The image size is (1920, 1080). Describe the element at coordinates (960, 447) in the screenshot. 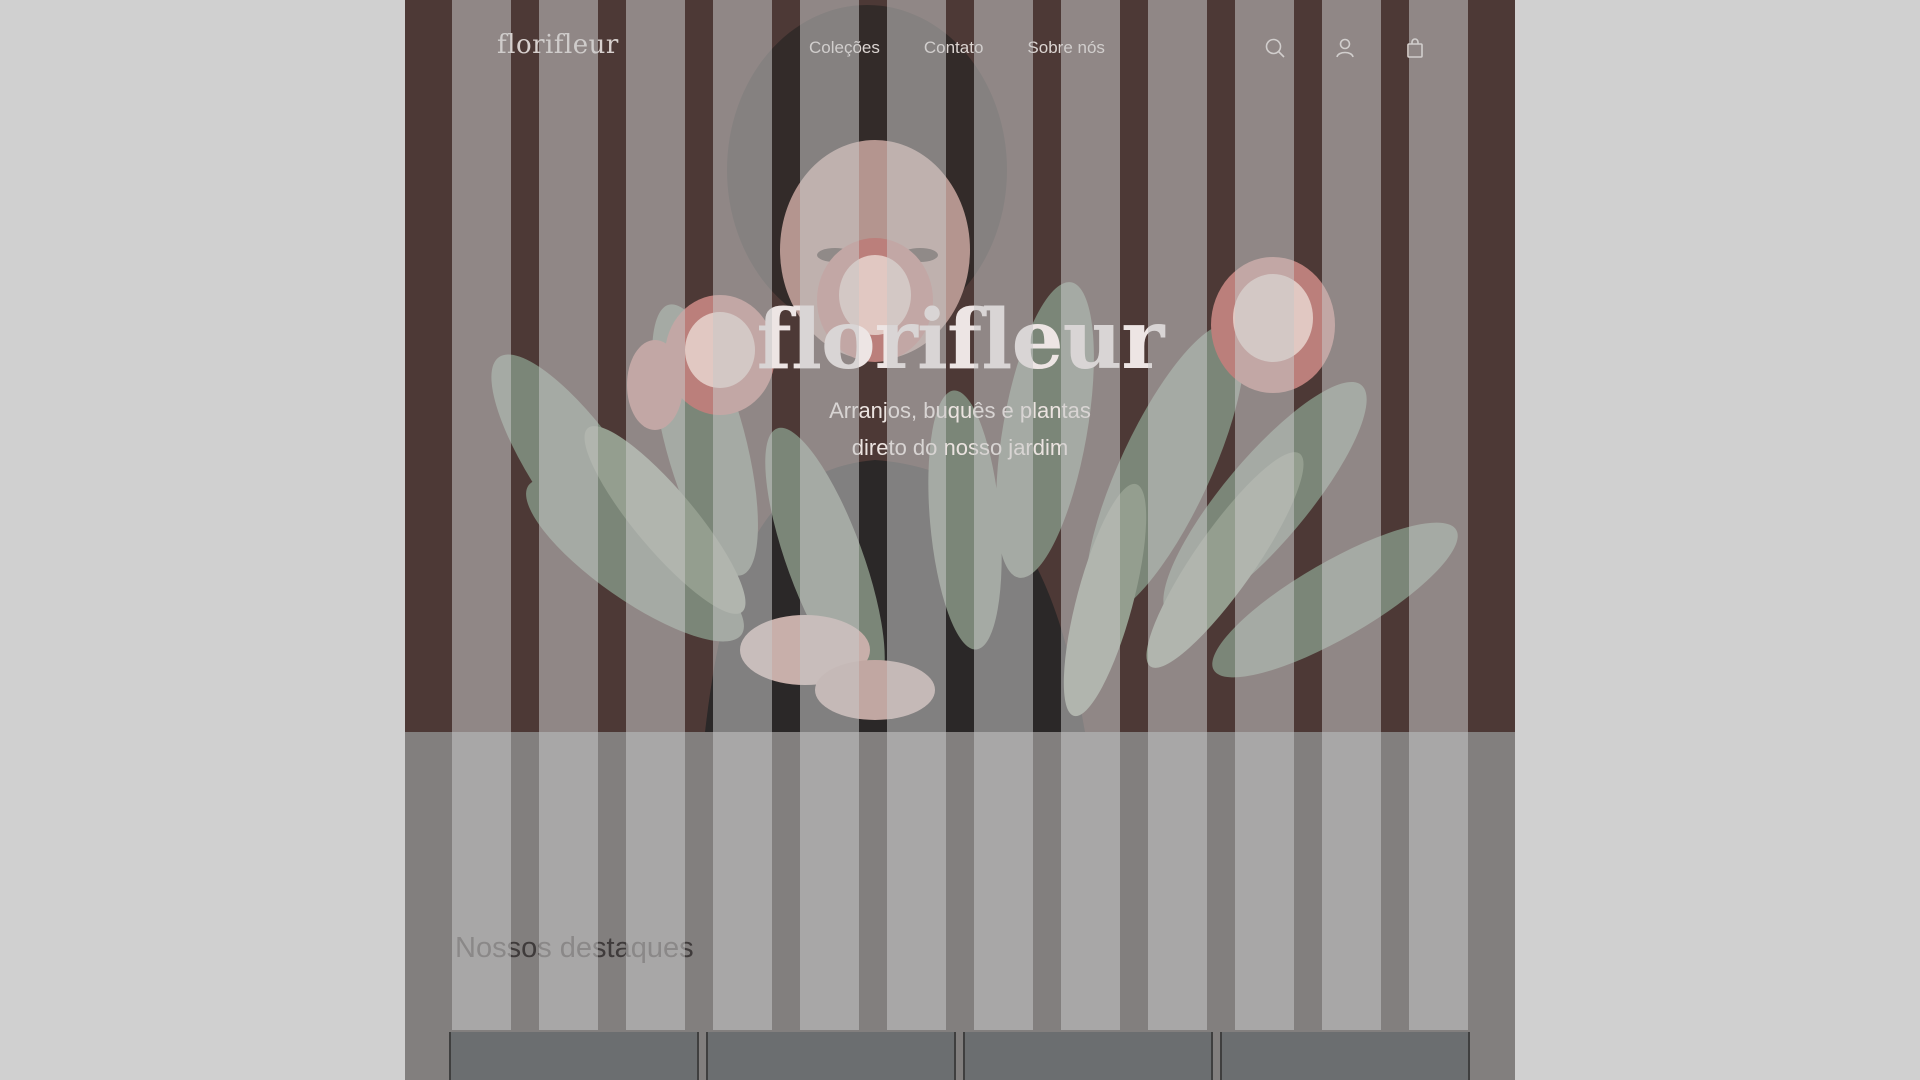

I see `hero-subtitle-line-2: direto do nosso jardim` at that location.